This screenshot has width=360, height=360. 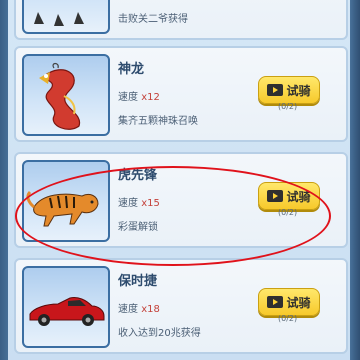 What do you see at coordinates (59, 19) in the screenshot?
I see `horse-image` at bounding box center [59, 19].